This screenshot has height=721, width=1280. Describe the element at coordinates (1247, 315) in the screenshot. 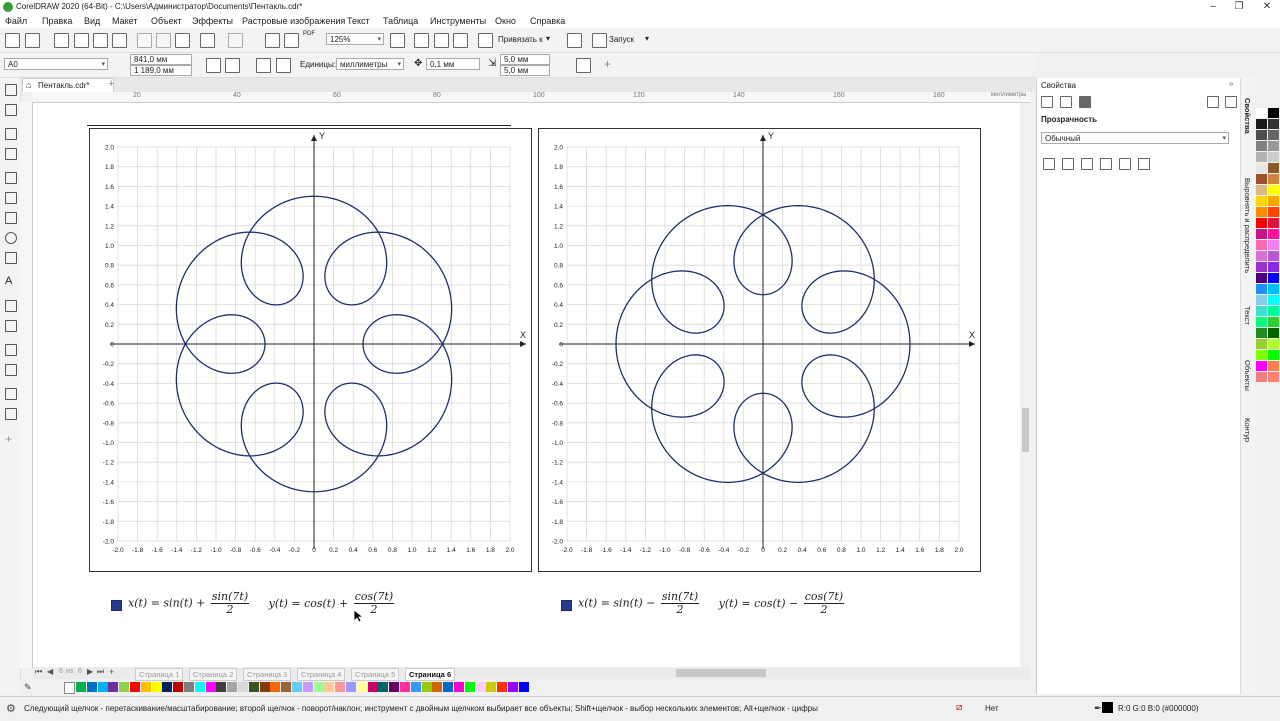

I see `docker-tab-text: Текст` at that location.